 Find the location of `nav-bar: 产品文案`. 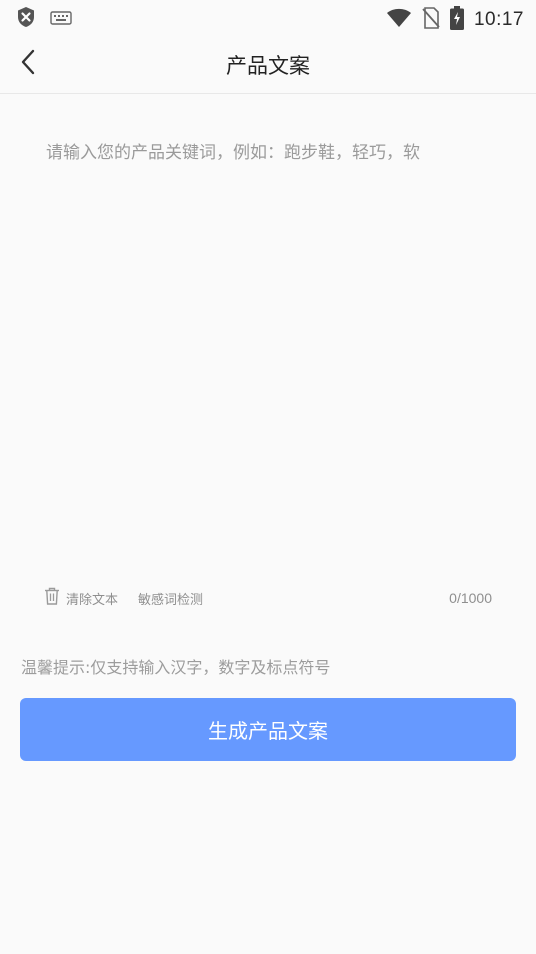

nav-bar: 产品文案 is located at coordinates (268, 65).